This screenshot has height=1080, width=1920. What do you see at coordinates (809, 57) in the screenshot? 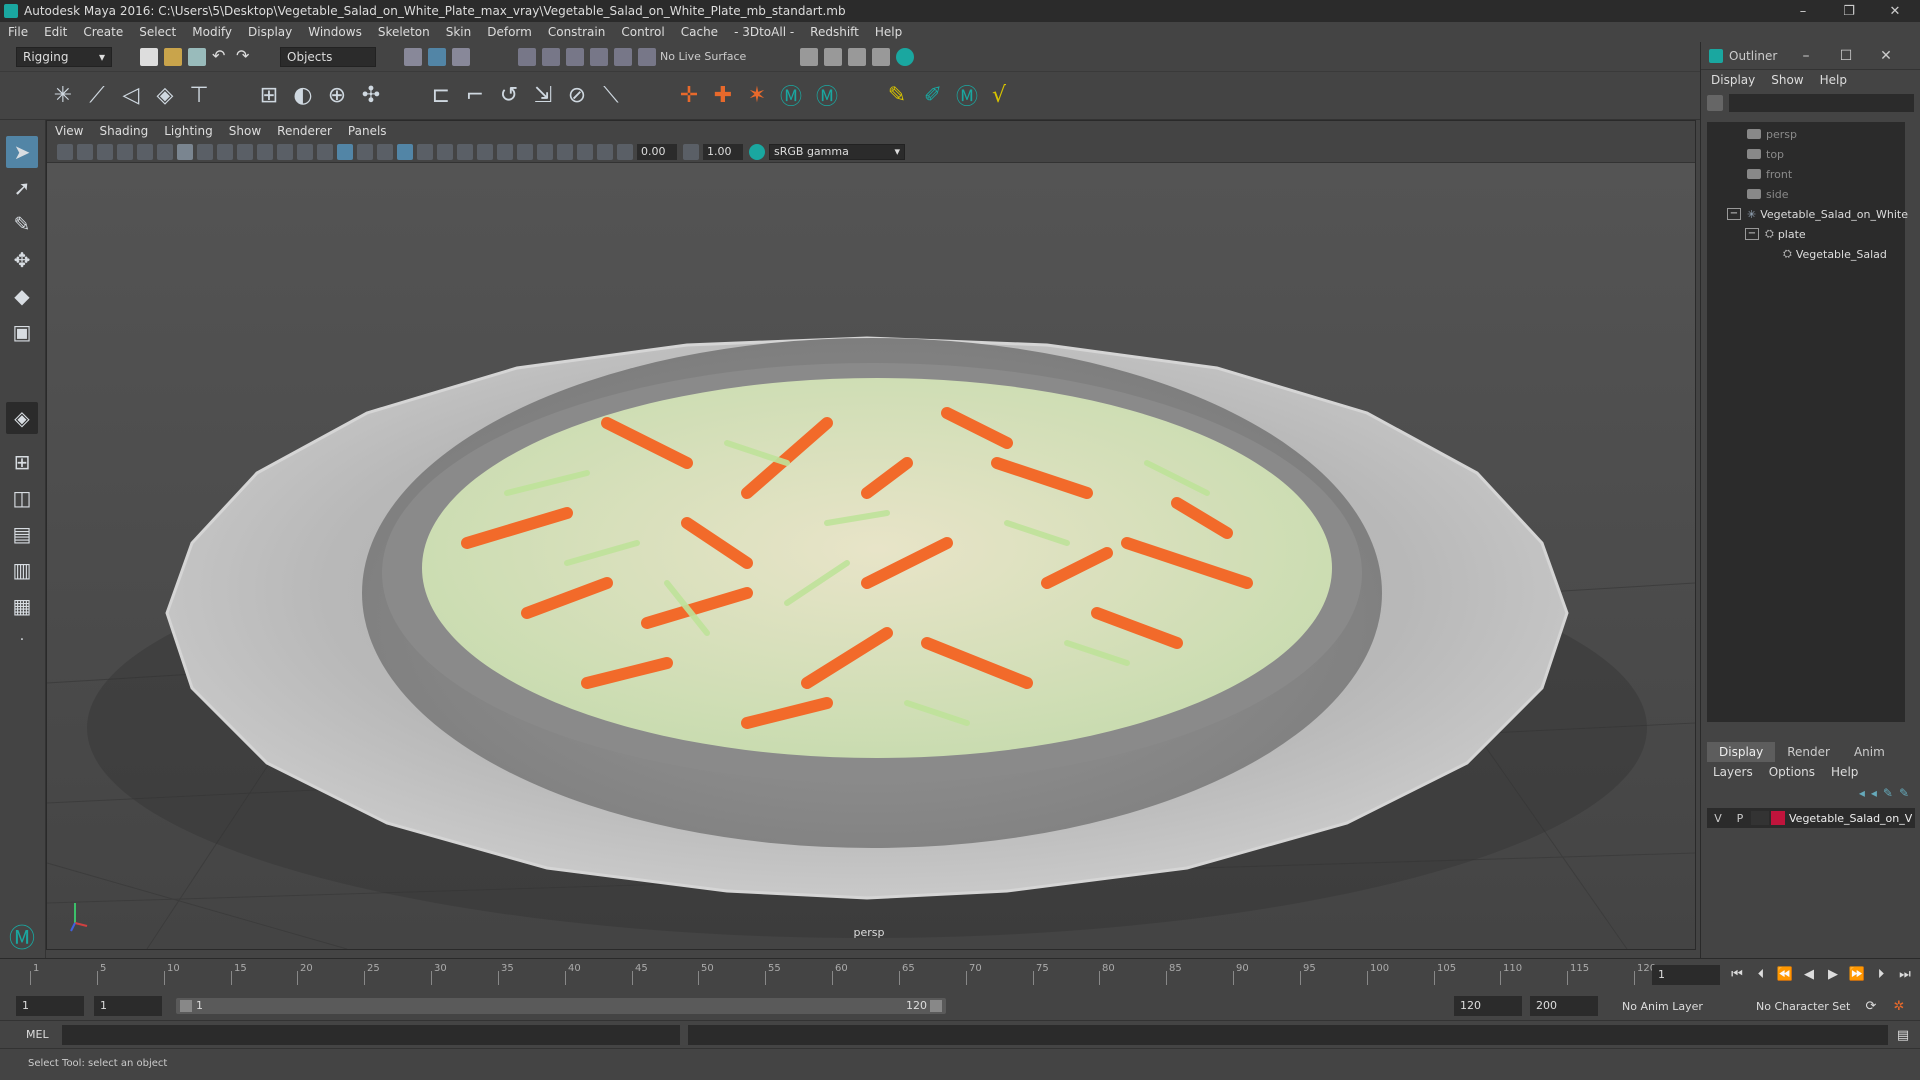
I see `render-view-icon` at bounding box center [809, 57].